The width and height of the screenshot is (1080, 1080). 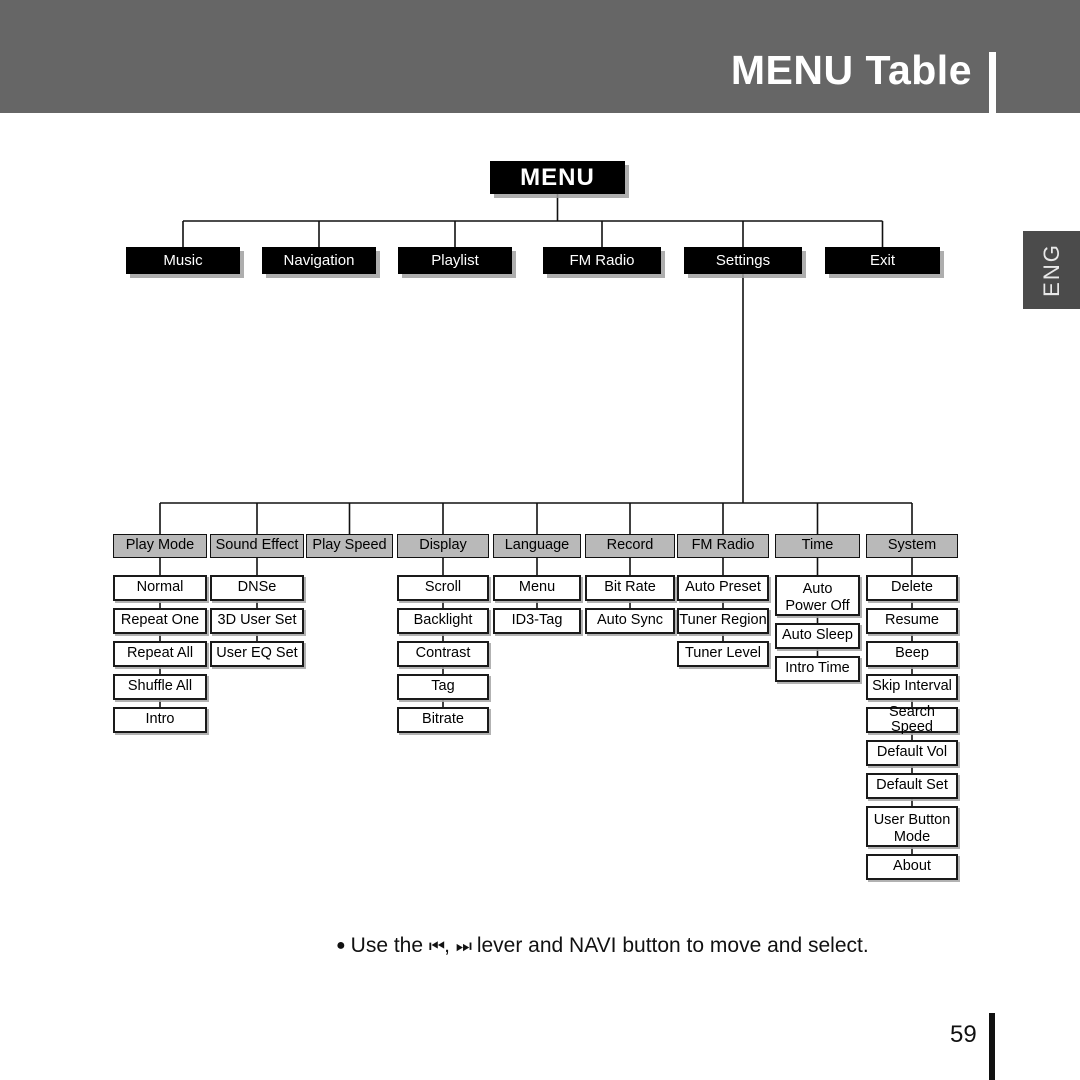 I want to click on node-label-line: User Button, so click(x=912, y=819).